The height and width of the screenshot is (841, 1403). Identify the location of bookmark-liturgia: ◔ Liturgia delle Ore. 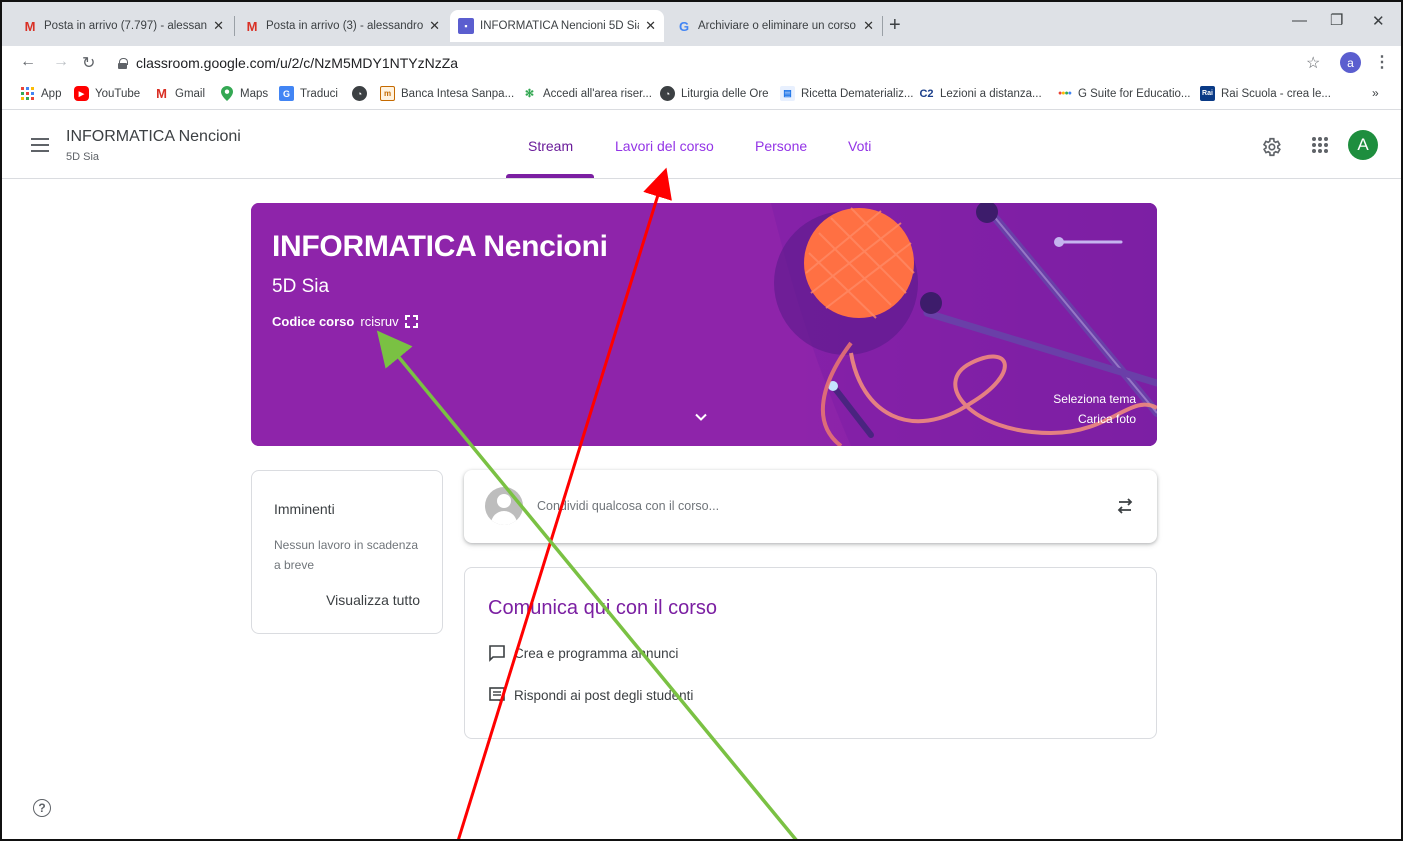
(714, 93).